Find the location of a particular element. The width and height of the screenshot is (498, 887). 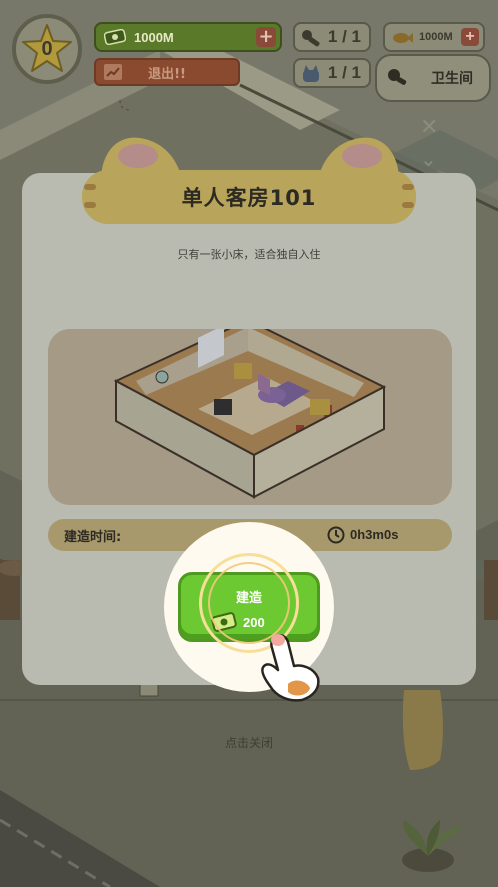

add-gold-button: + is located at coordinates (470, 37).